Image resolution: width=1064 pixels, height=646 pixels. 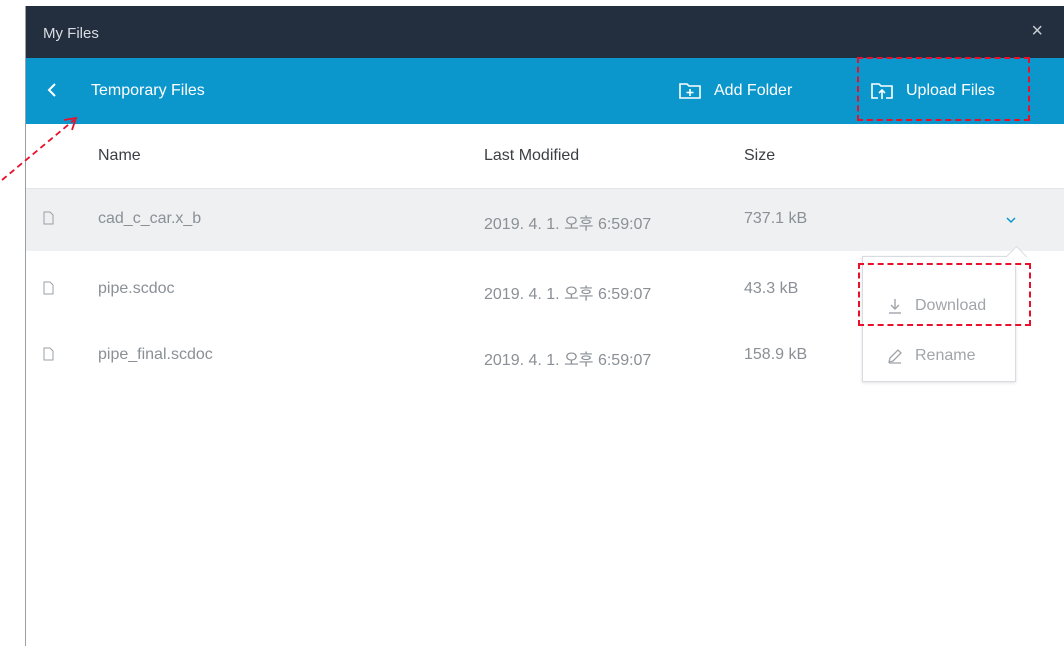 What do you see at coordinates (882, 91) in the screenshot?
I see `upload-files-icon` at bounding box center [882, 91].